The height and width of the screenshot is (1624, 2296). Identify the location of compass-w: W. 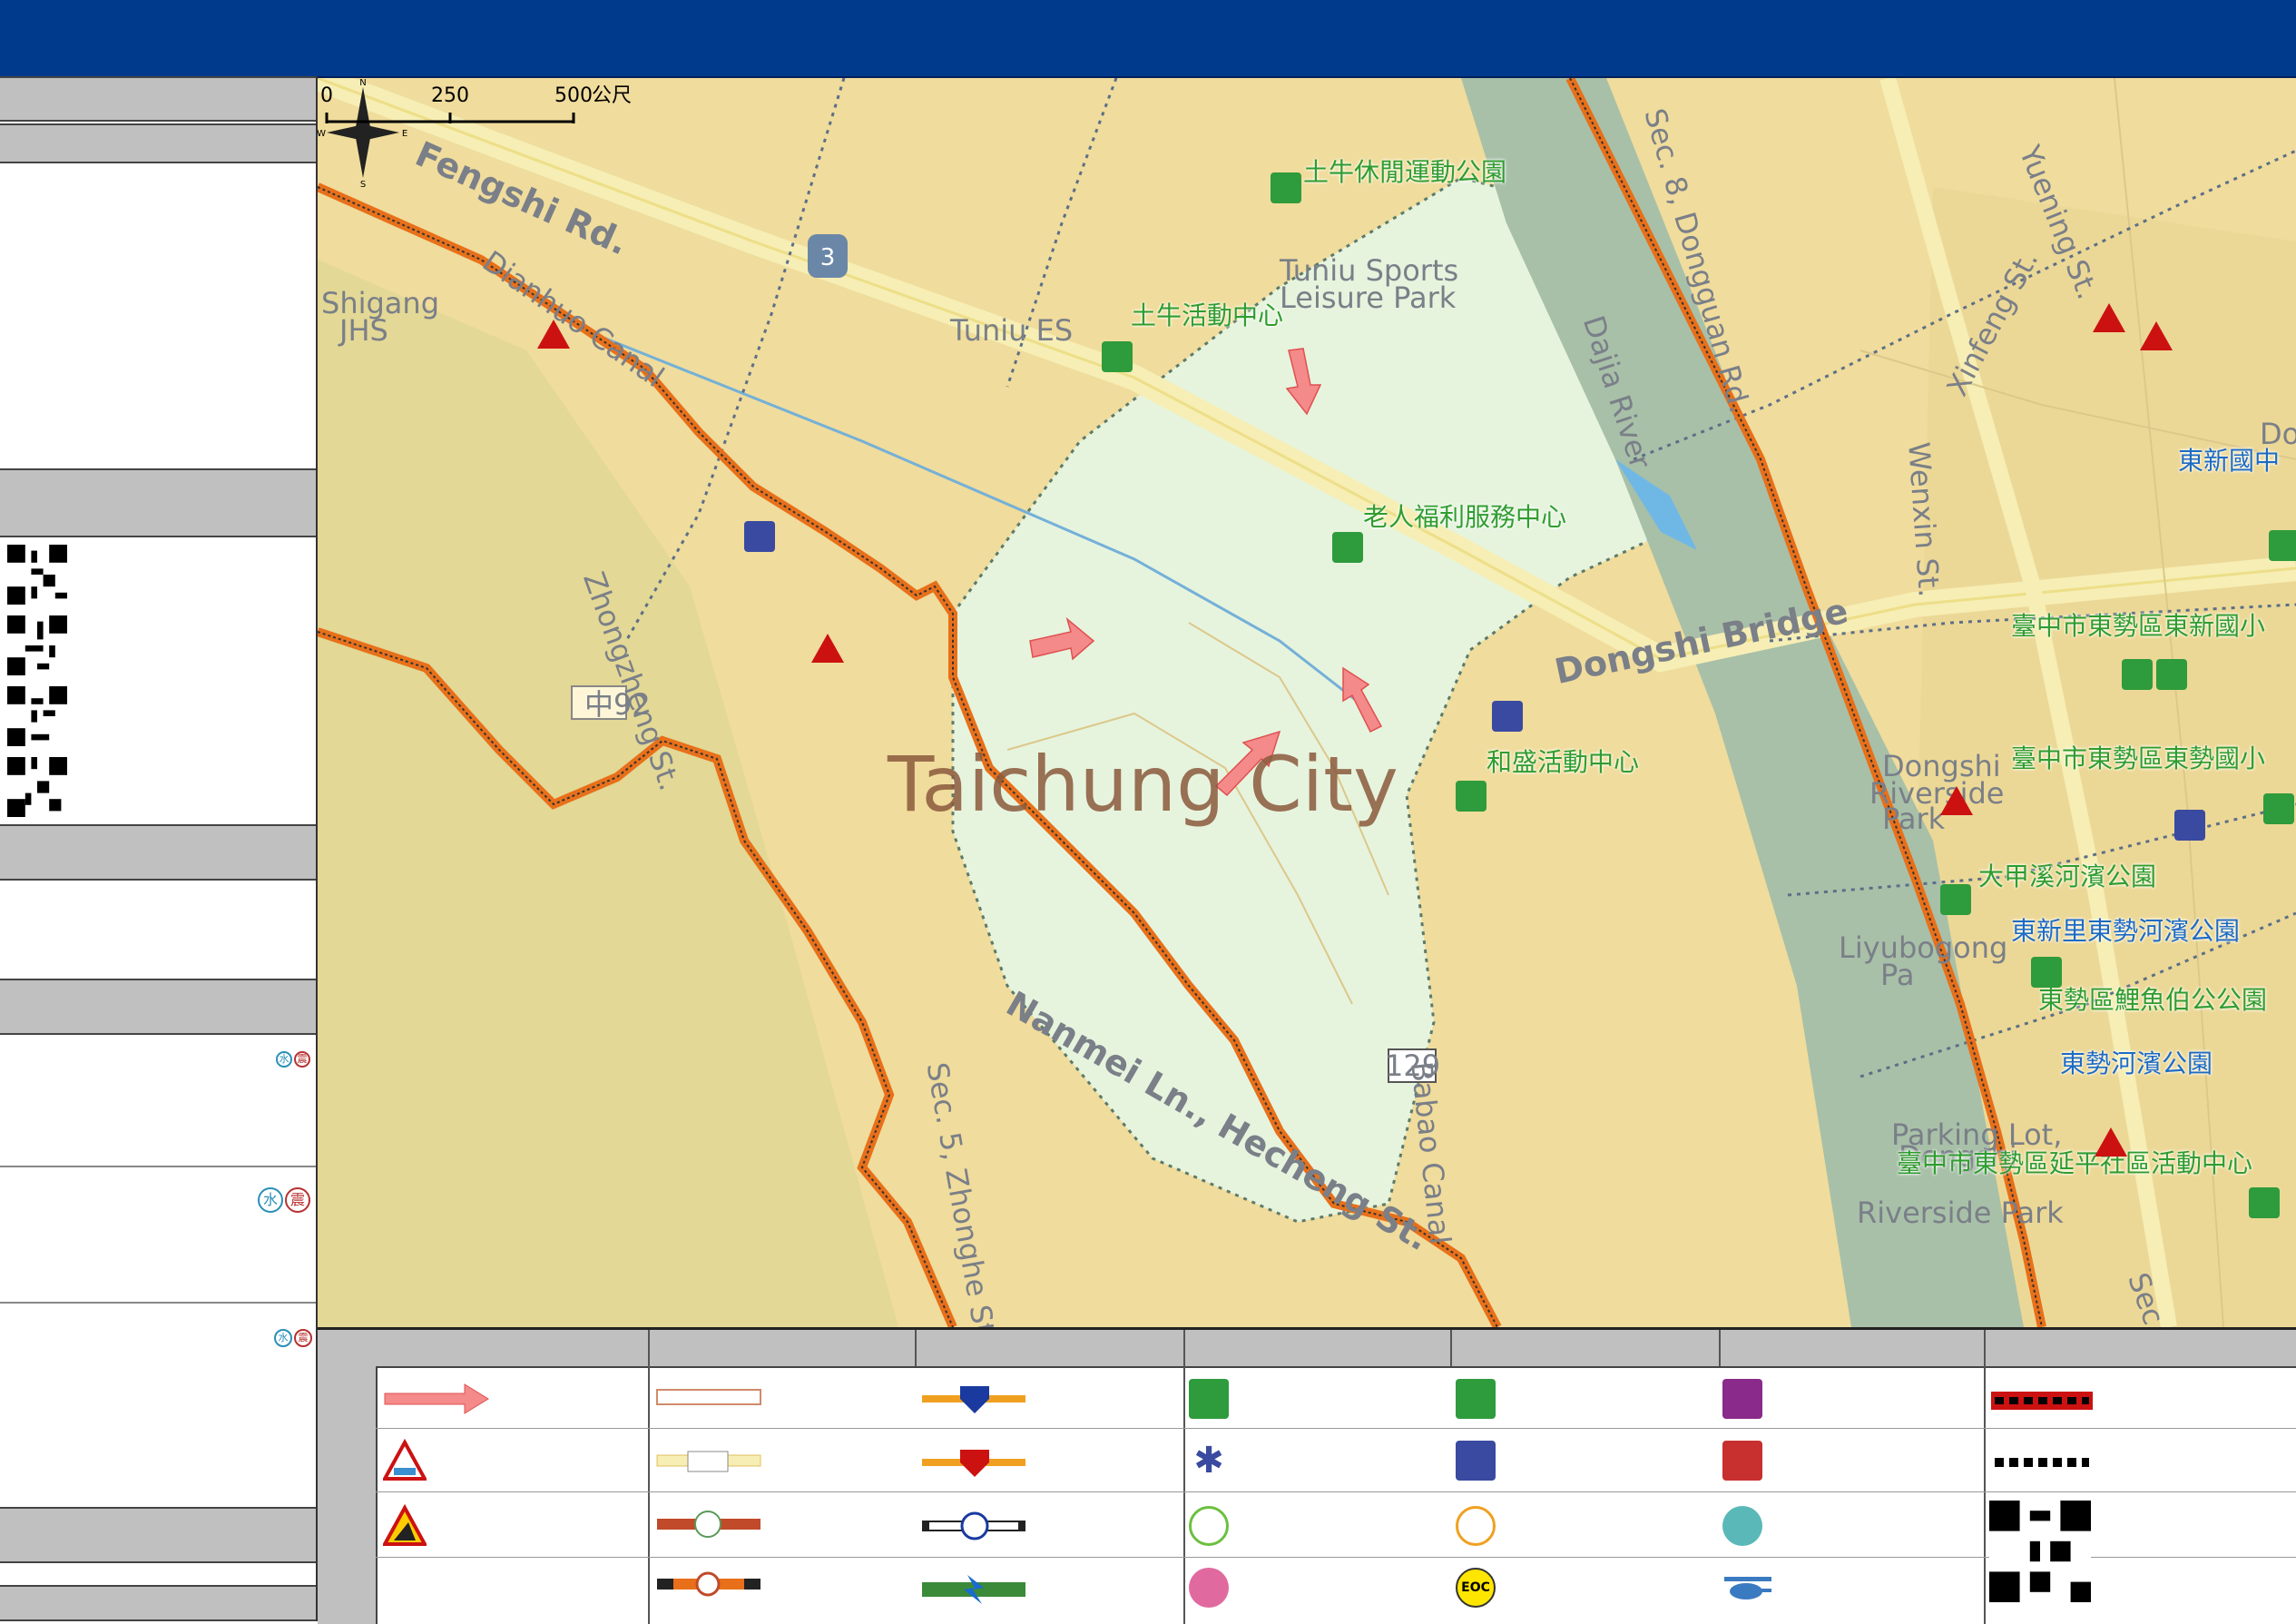
(322, 134).